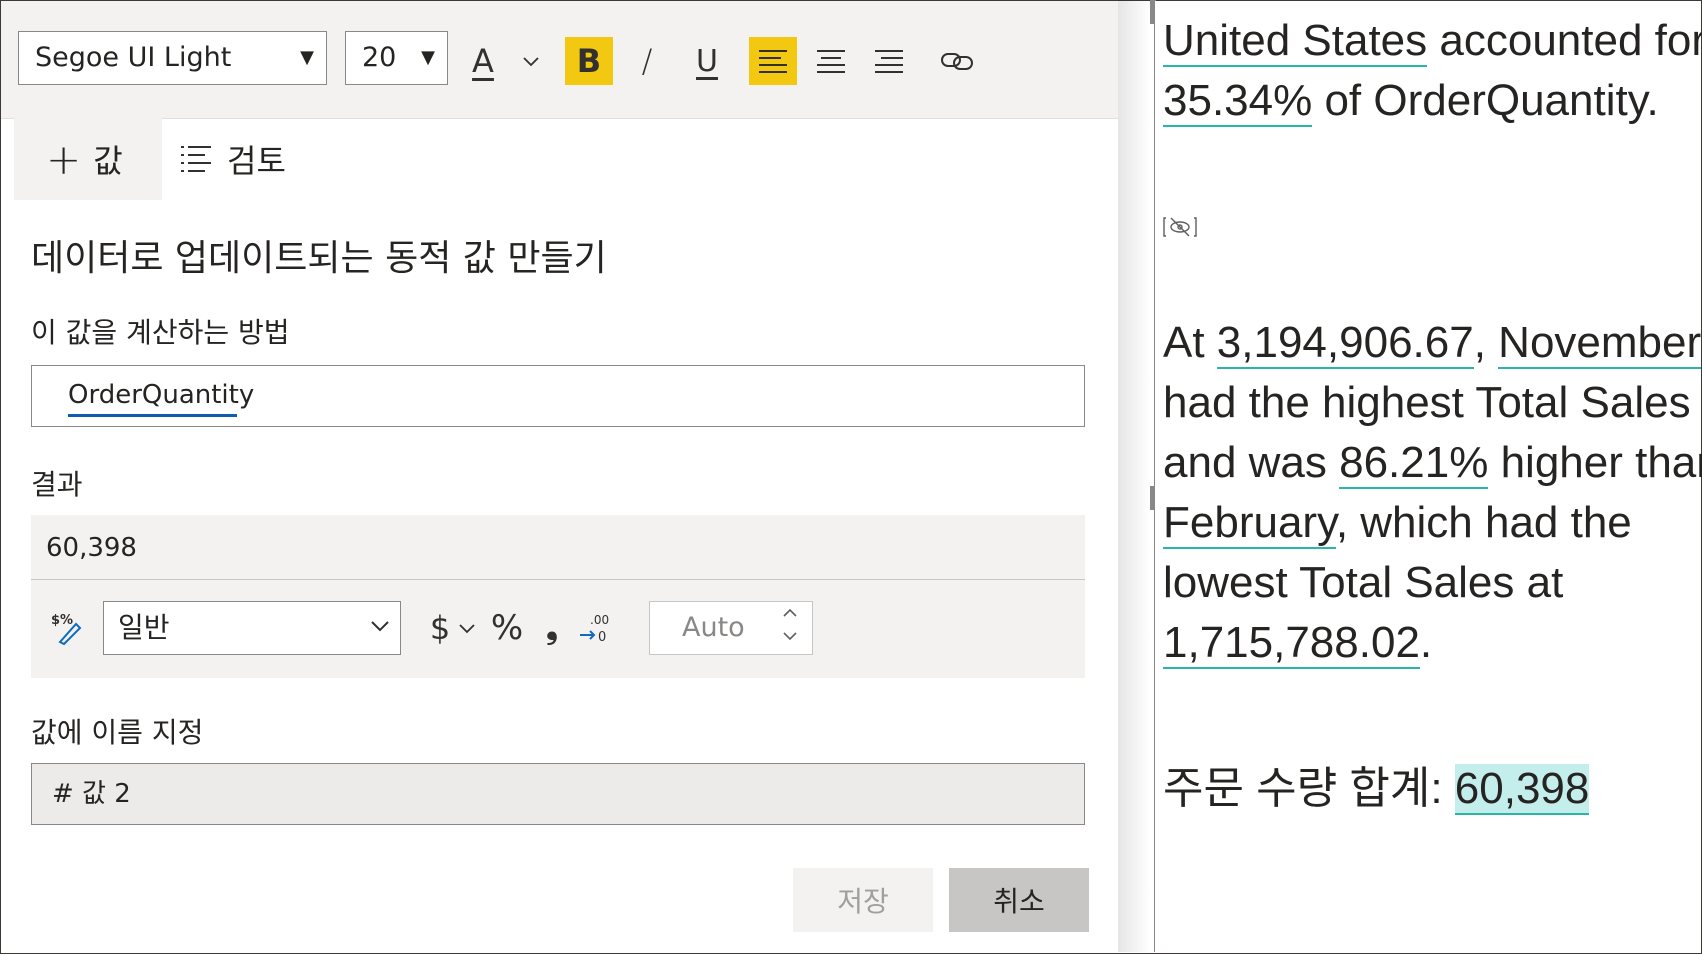 This screenshot has height=954, width=1702. Describe the element at coordinates (64, 159) in the screenshot. I see `plus-icon: +` at that location.